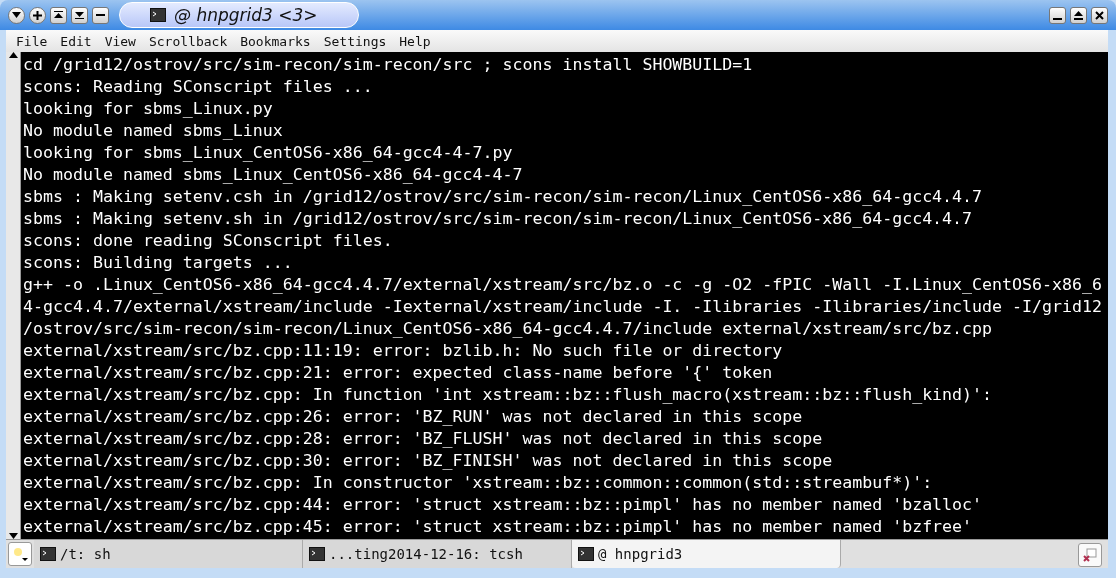 This screenshot has width=1116, height=578. Describe the element at coordinates (413, 417) in the screenshot. I see `terminal-line: external/xstream/src/bz.cpp:26: error: 'BZ_RUN' was not declared in this scope` at that location.